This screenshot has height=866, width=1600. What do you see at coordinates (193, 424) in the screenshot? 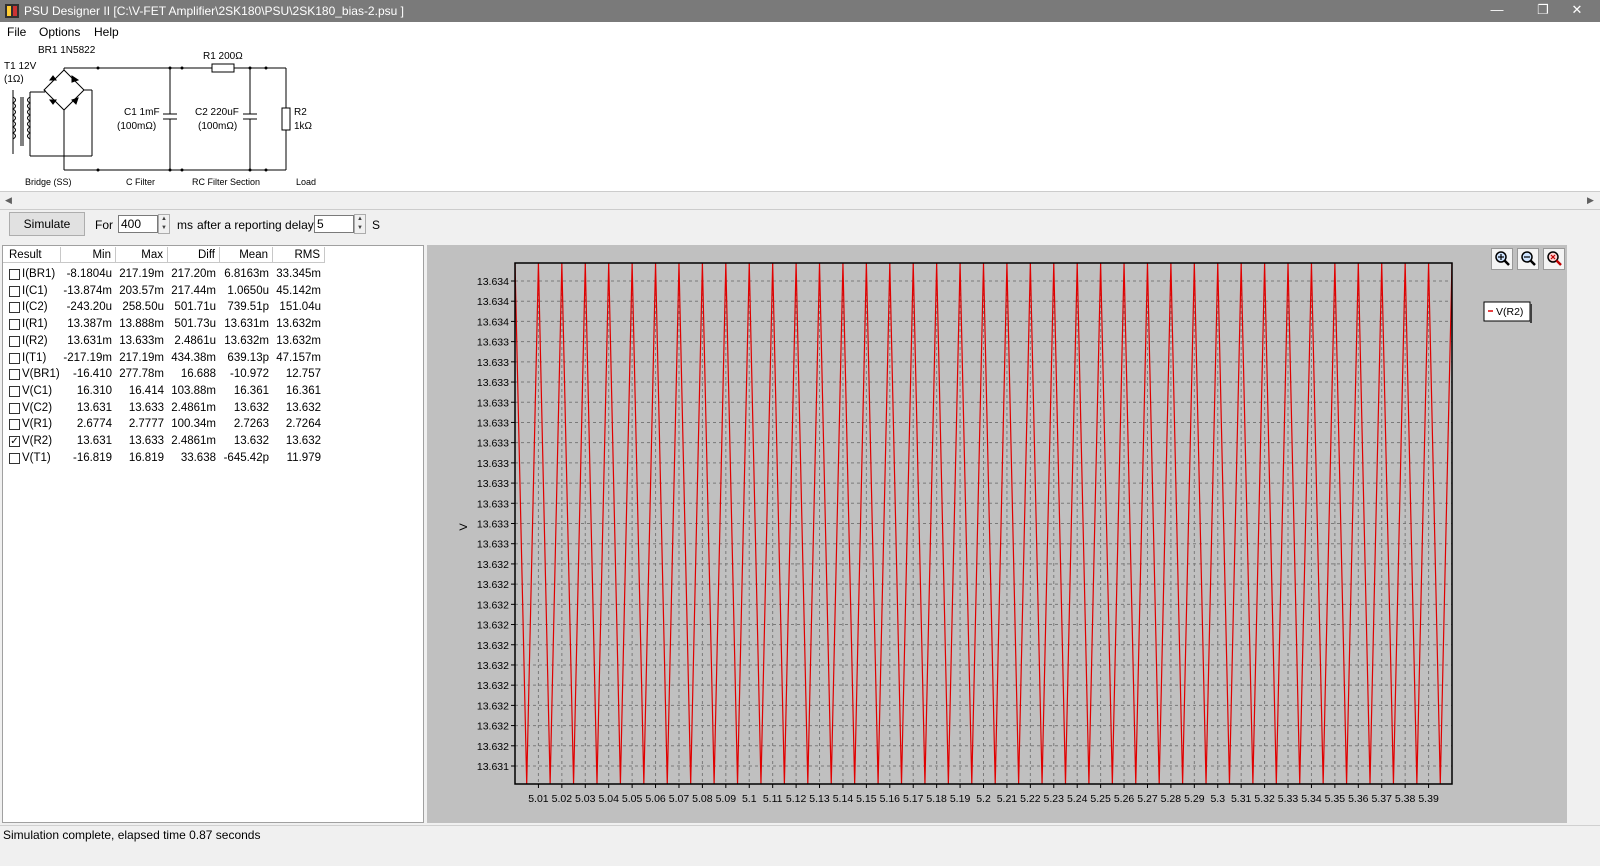
I see `cell-diff: 100.34m` at bounding box center [193, 424].